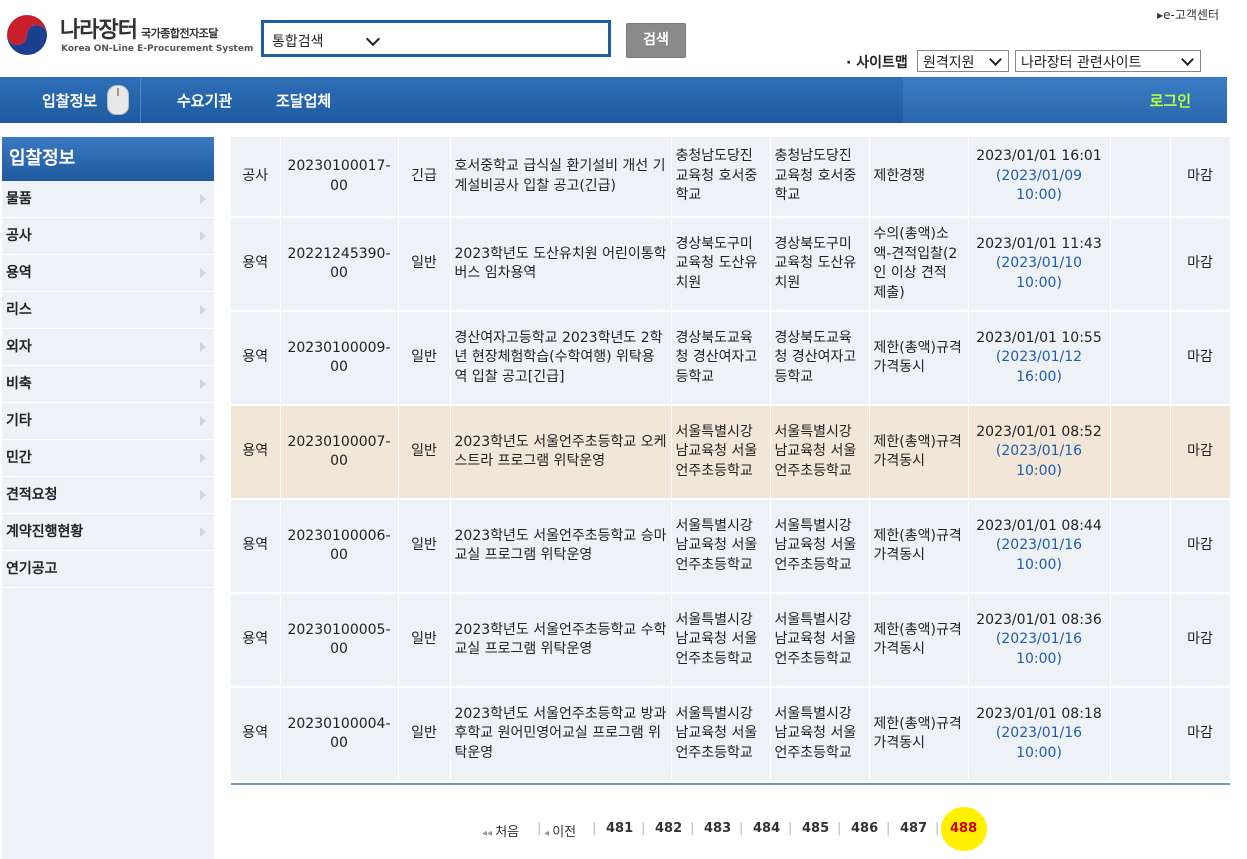 Image resolution: width=1247 pixels, height=859 pixels. I want to click on sidebar-item-label: 외자, so click(19, 347).